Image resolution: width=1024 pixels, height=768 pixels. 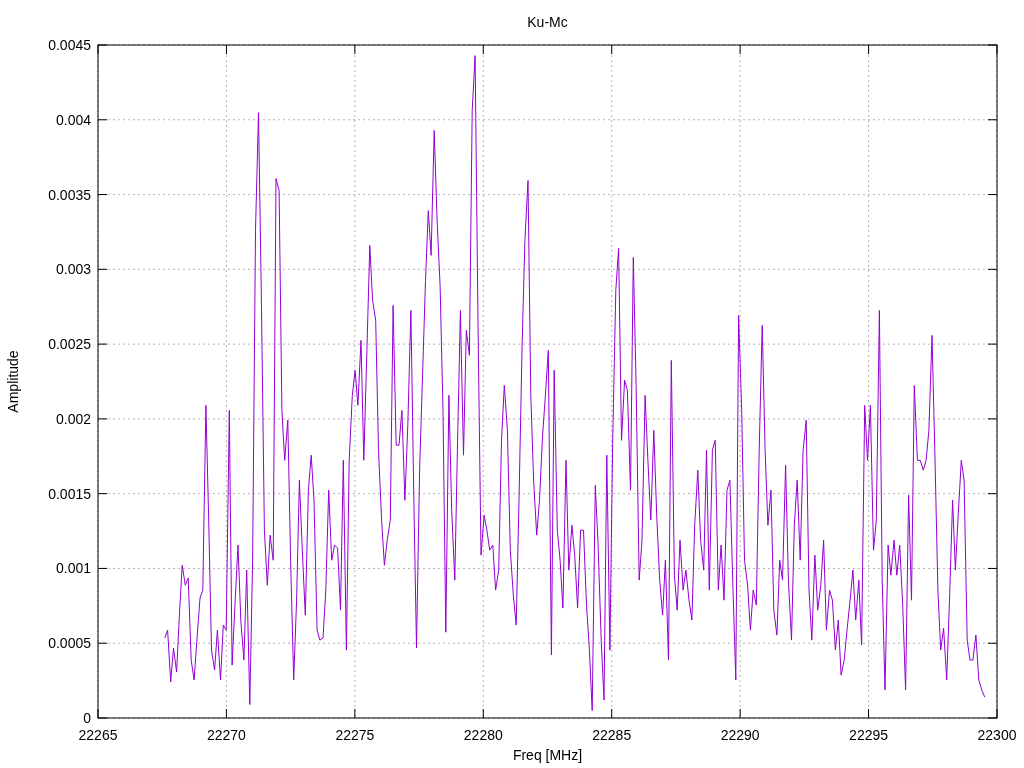 I want to click on tick-label: 0, so click(x=87, y=718).